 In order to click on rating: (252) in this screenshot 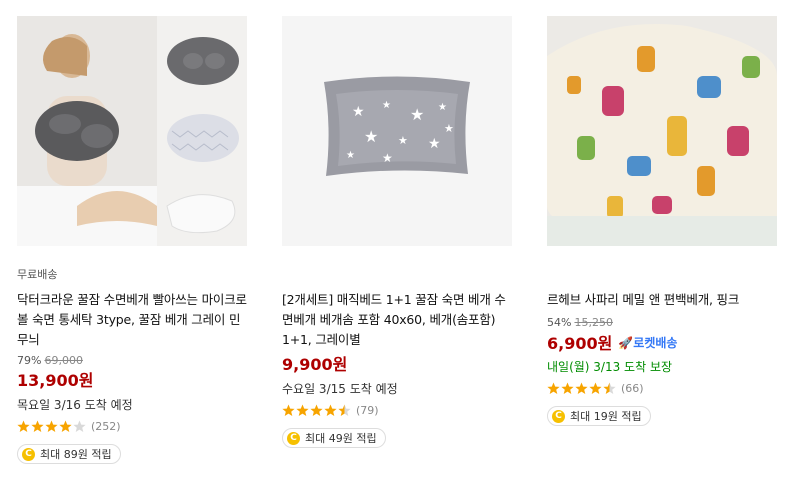, I will do `click(132, 426)`.